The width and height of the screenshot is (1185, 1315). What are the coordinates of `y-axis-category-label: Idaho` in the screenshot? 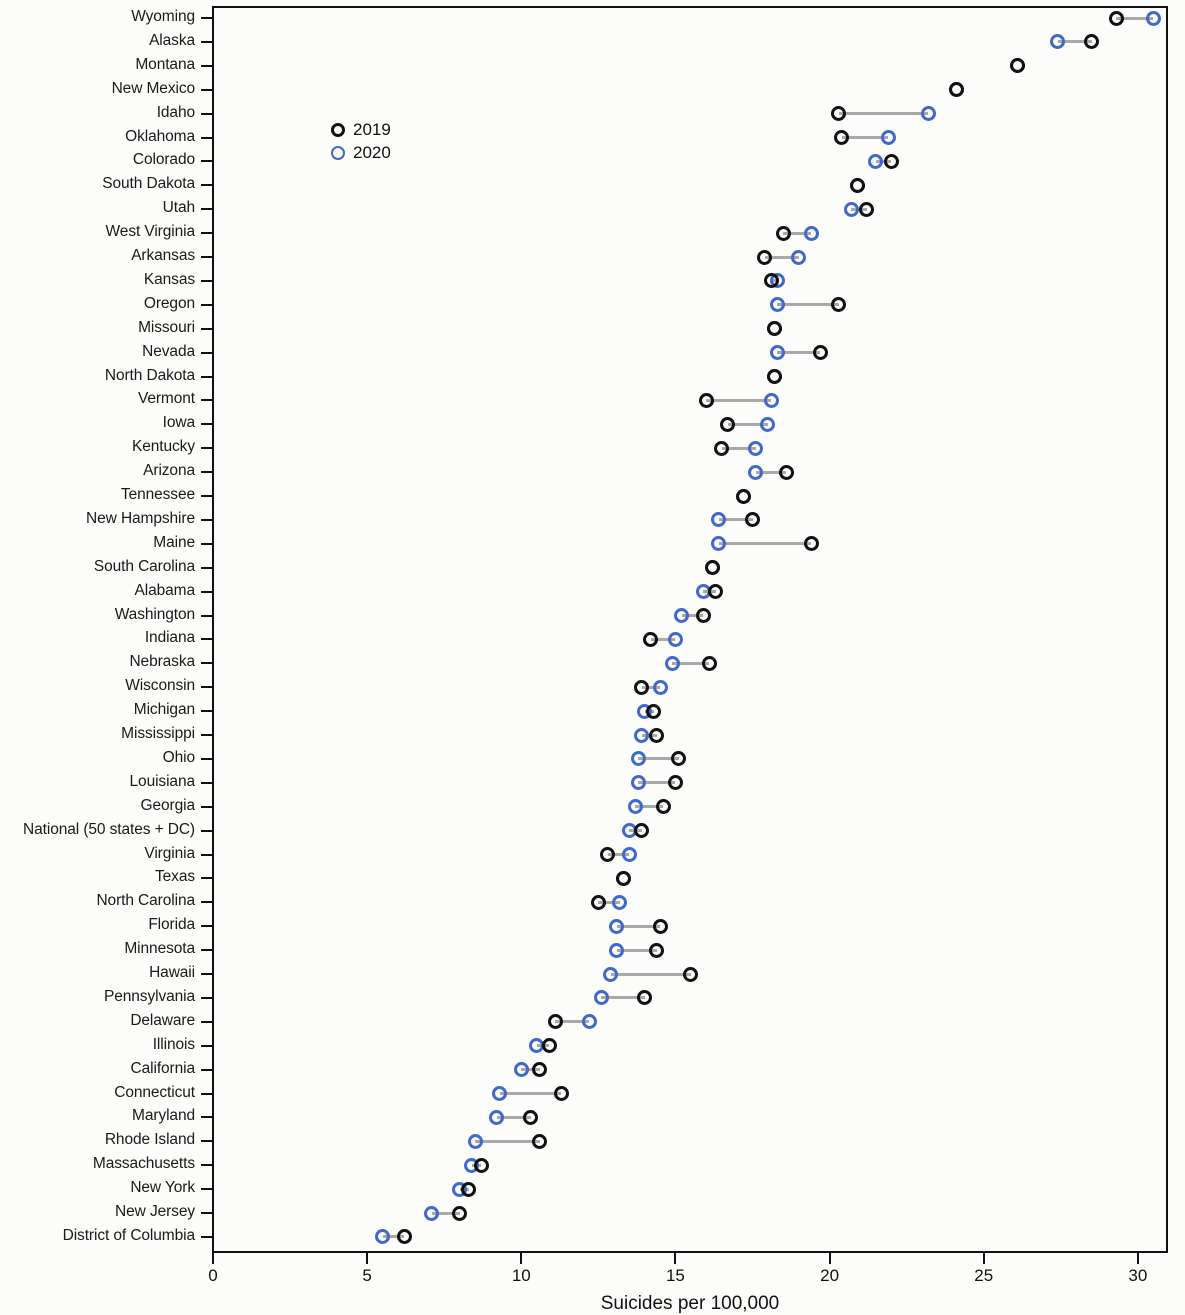 It's located at (175, 112).